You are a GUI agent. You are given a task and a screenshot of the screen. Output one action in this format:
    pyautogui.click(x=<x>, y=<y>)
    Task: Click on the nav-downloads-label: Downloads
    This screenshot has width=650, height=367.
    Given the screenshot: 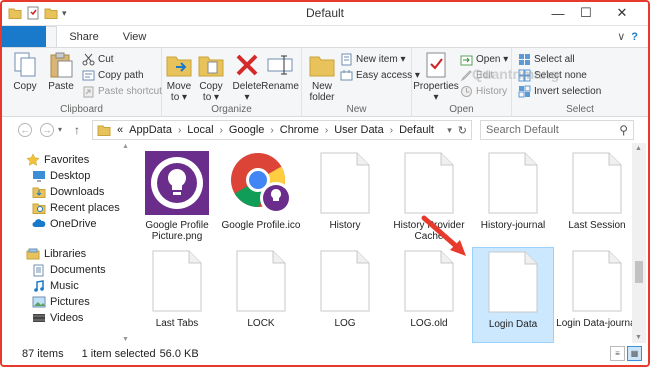 What is the action you would take?
    pyautogui.click(x=77, y=192)
    